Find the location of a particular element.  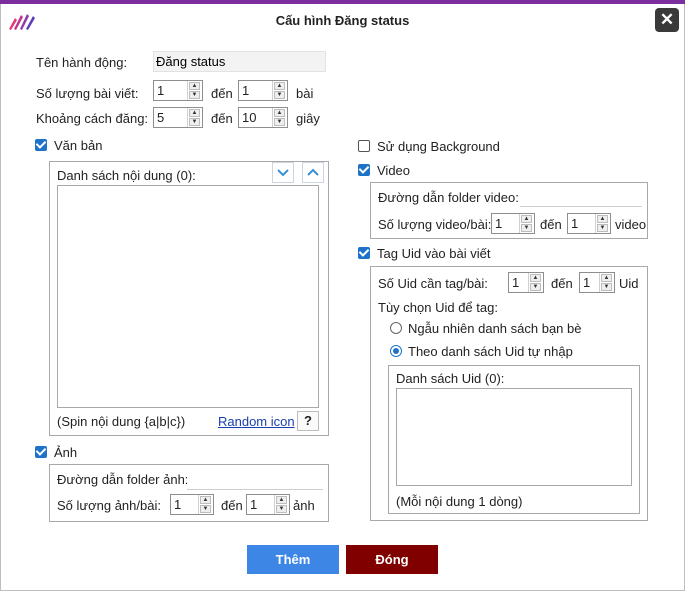

interval-to-stepper: 10 ▲ ▼ is located at coordinates (263, 117).